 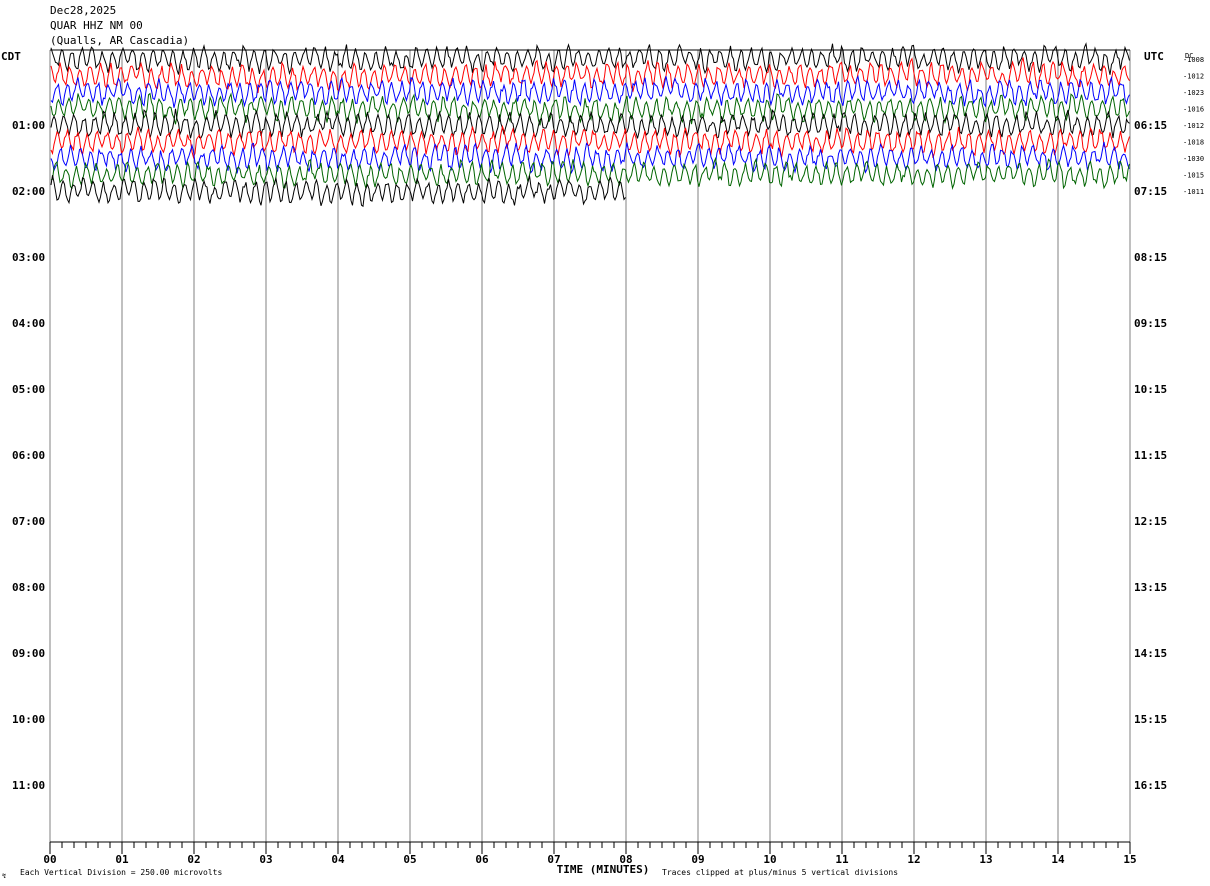 What do you see at coordinates (338, 859) in the screenshot?
I see `x-tick-label: 04` at bounding box center [338, 859].